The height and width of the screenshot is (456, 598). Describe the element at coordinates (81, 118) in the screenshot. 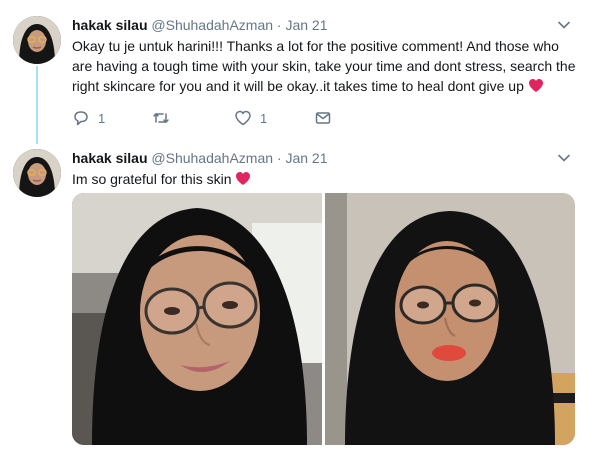

I see `reply-icon` at that location.